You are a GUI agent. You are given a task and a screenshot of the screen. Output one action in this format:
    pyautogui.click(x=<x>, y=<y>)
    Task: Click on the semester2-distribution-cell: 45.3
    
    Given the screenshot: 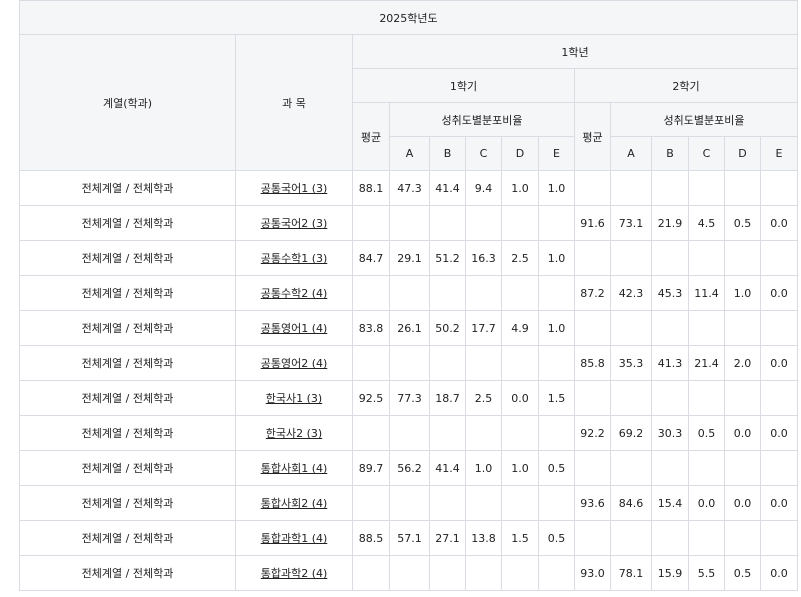 What is the action you would take?
    pyautogui.click(x=670, y=293)
    